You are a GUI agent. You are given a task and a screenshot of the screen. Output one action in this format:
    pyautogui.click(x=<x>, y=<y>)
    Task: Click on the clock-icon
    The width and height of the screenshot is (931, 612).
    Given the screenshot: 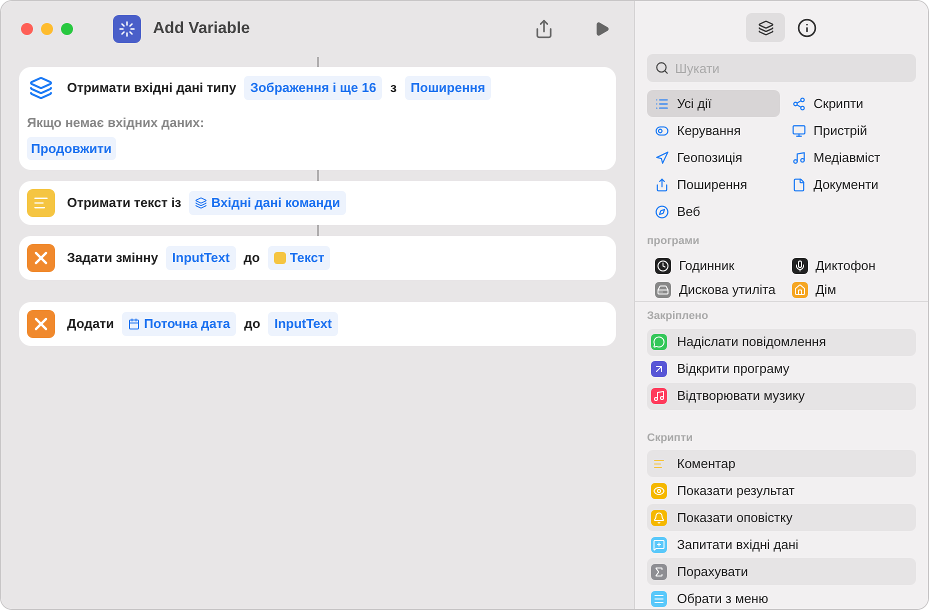 What is the action you would take?
    pyautogui.click(x=663, y=266)
    